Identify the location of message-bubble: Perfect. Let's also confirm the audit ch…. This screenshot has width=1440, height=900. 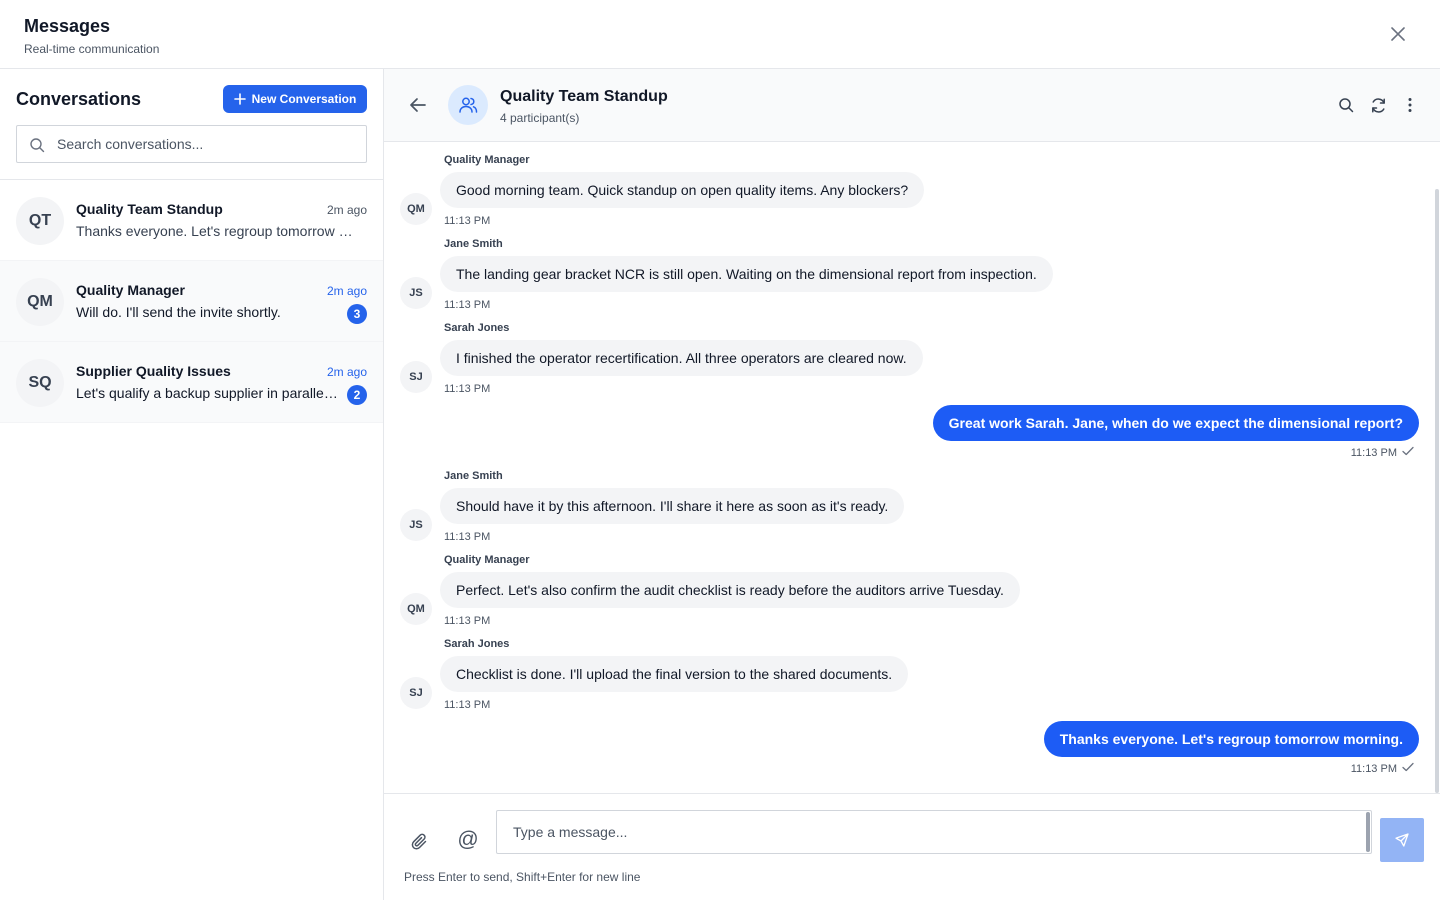
(730, 590).